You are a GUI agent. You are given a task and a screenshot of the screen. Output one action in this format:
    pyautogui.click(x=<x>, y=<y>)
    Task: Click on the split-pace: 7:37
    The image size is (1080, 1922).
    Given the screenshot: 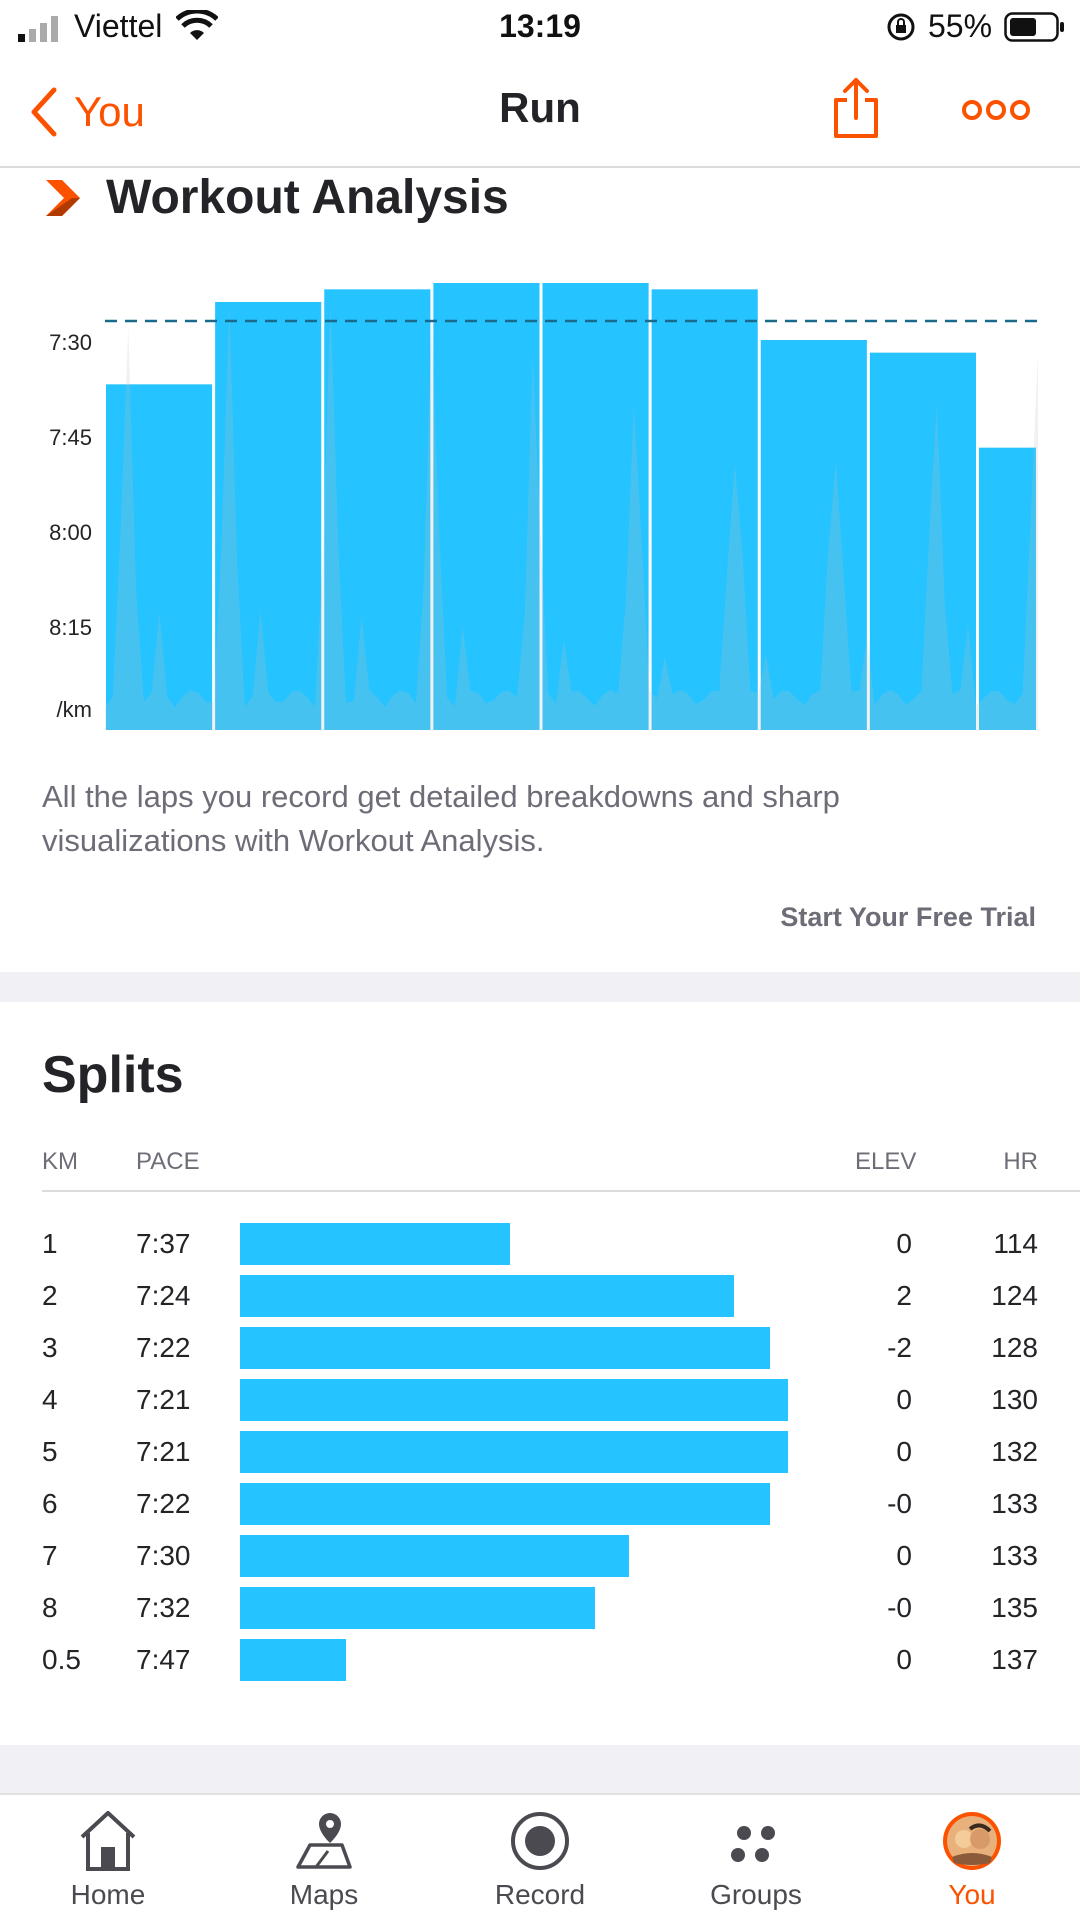 What is the action you would take?
    pyautogui.click(x=163, y=1243)
    